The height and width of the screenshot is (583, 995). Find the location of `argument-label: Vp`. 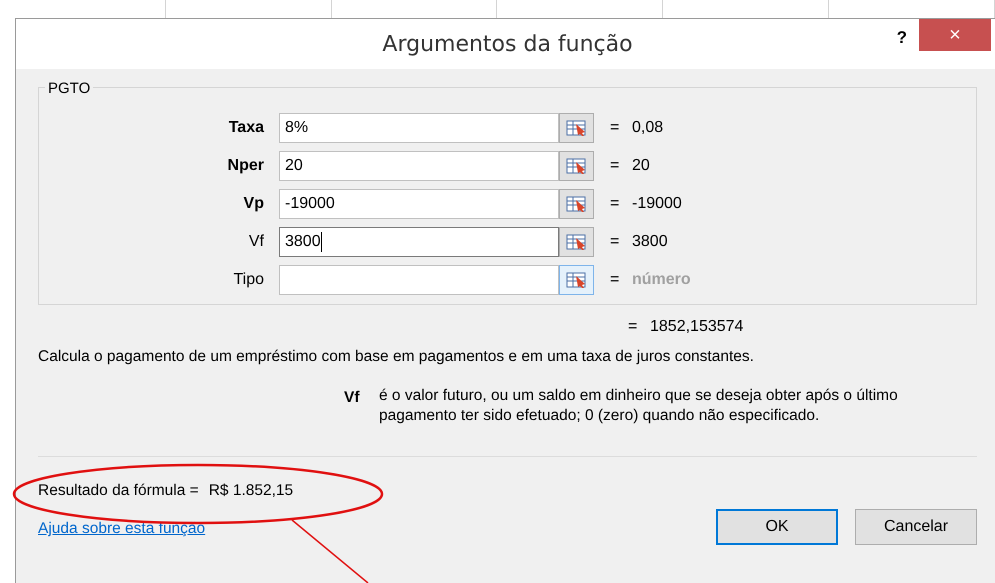

argument-label: Vp is located at coordinates (253, 204).